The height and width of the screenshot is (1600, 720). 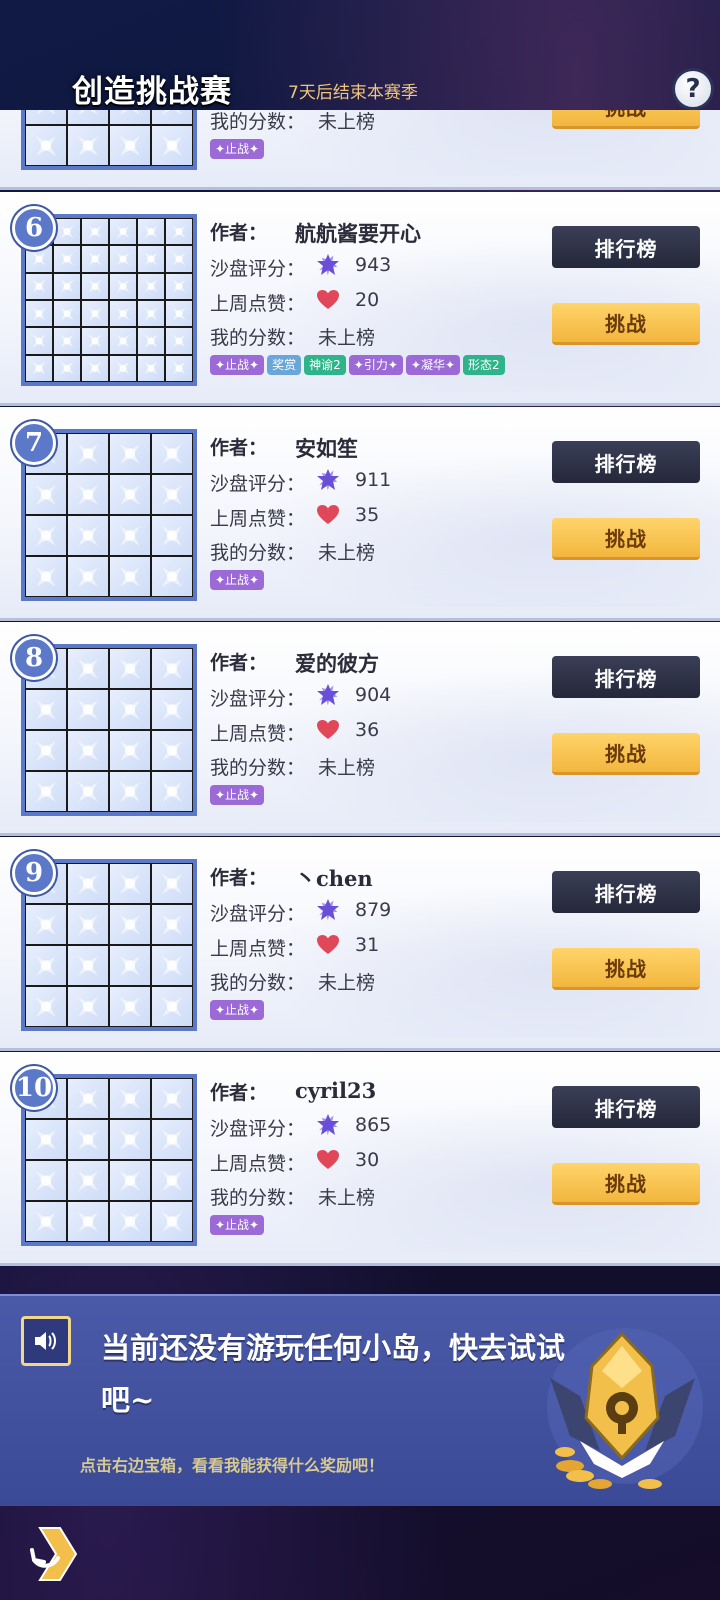 What do you see at coordinates (232, 1465) in the screenshot?
I see `tip-hint: 点击右边宝箱，看看我能获得什么奖励吧！` at bounding box center [232, 1465].